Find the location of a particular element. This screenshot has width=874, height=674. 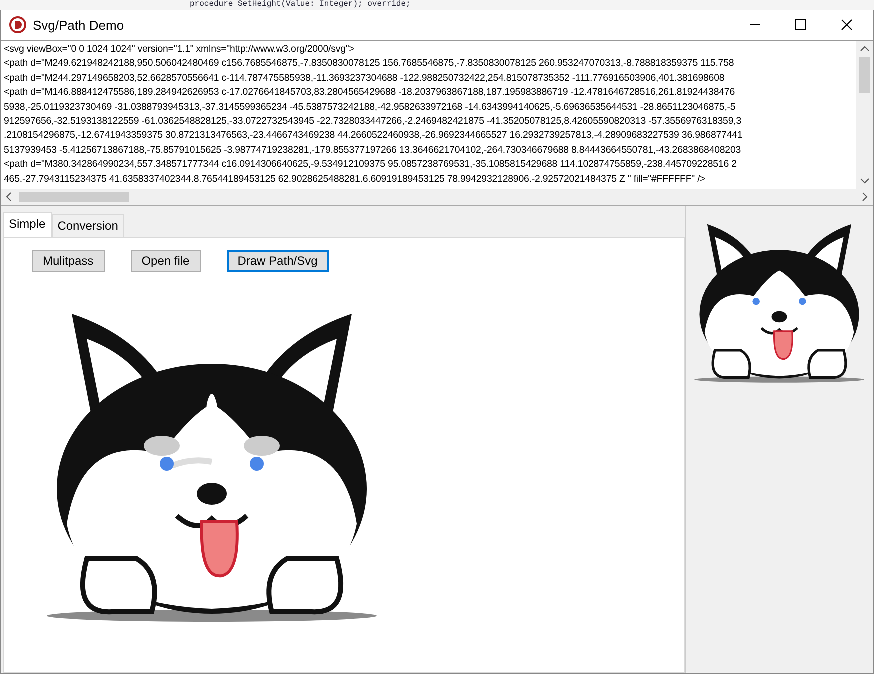

memo-line: <svg viewBox="0 0 1024 1024" version="1.1" xmlns="http://www.w3.org/2000/svg"> is located at coordinates (180, 50).